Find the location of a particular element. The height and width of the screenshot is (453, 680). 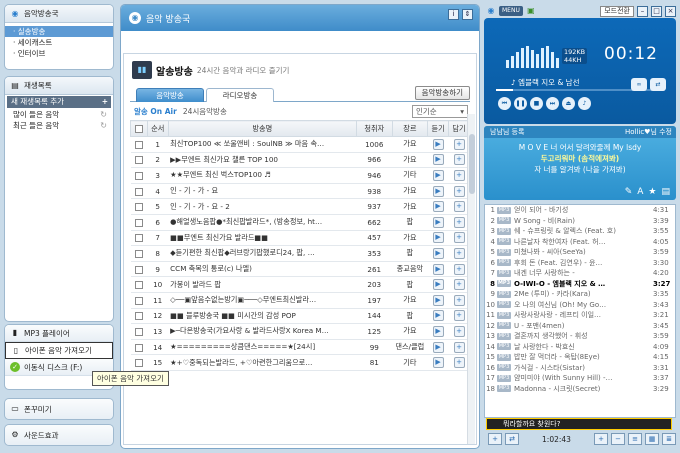

maximize-icon: □ is located at coordinates (656, 11).